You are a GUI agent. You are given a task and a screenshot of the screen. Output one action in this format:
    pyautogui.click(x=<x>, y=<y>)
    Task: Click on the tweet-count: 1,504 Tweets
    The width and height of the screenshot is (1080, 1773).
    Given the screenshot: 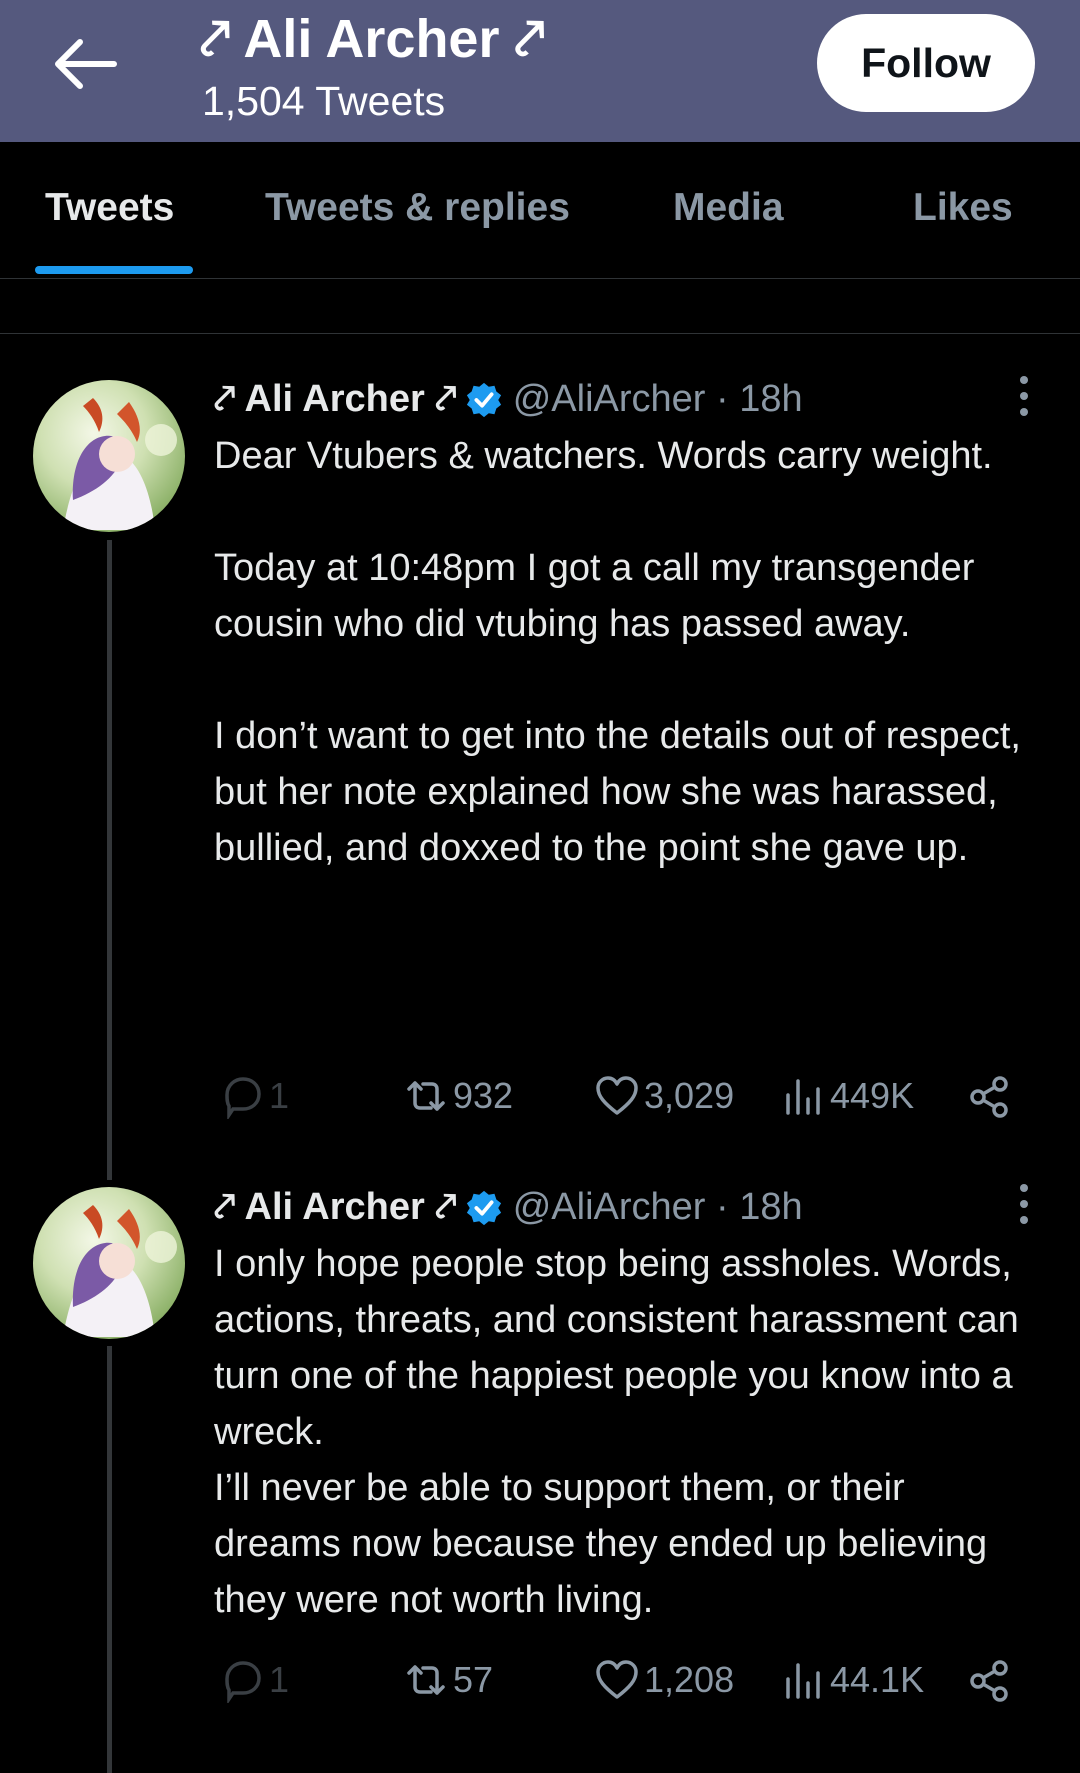 What is the action you would take?
    pyautogui.click(x=324, y=101)
    